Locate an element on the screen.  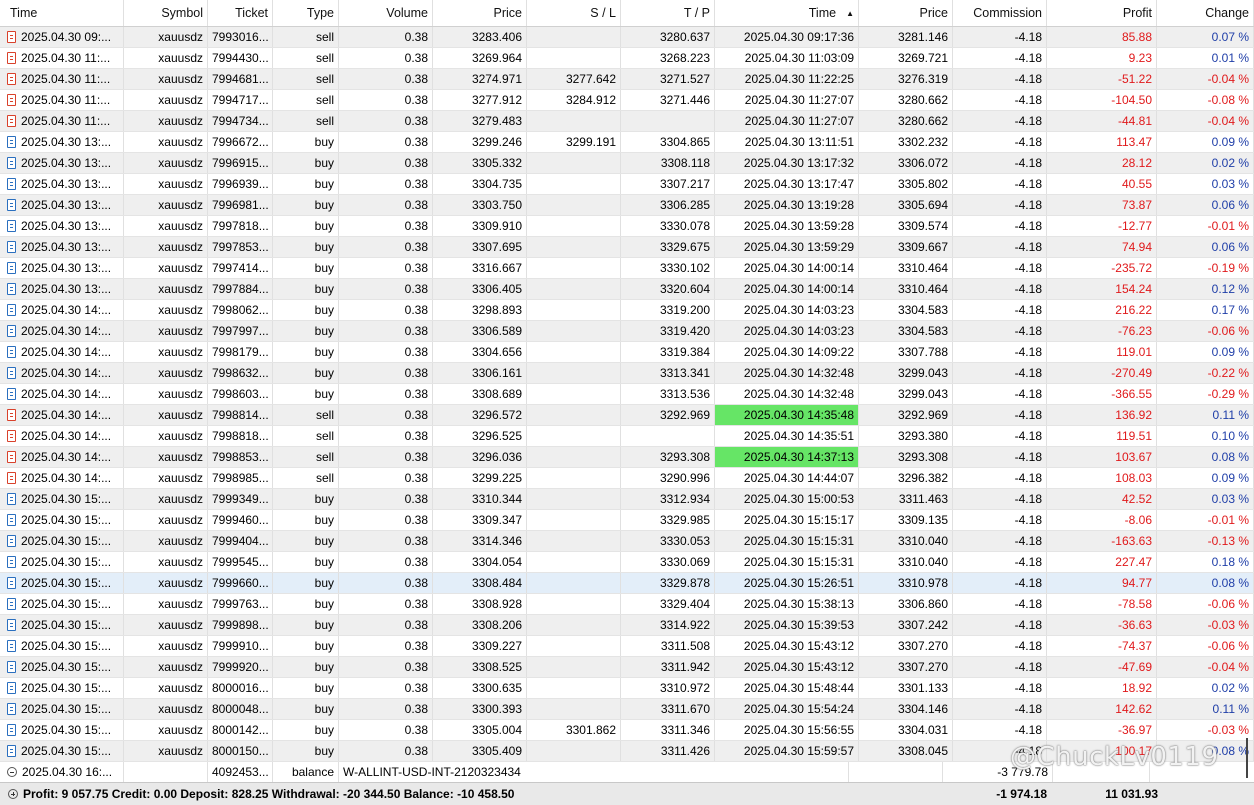
buy-deal-icon is located at coordinates (11, 247).